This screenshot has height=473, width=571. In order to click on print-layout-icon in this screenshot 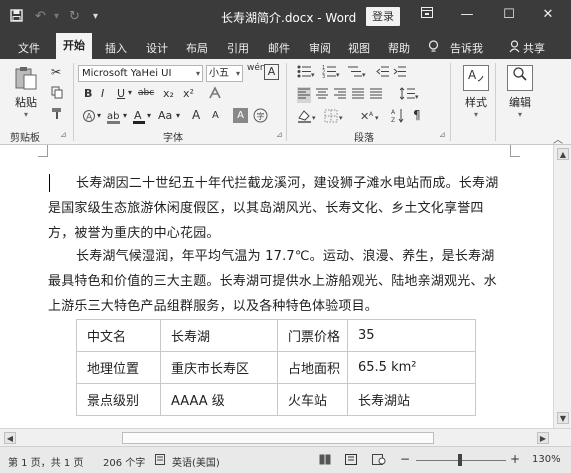, I will do `click(351, 461)`.